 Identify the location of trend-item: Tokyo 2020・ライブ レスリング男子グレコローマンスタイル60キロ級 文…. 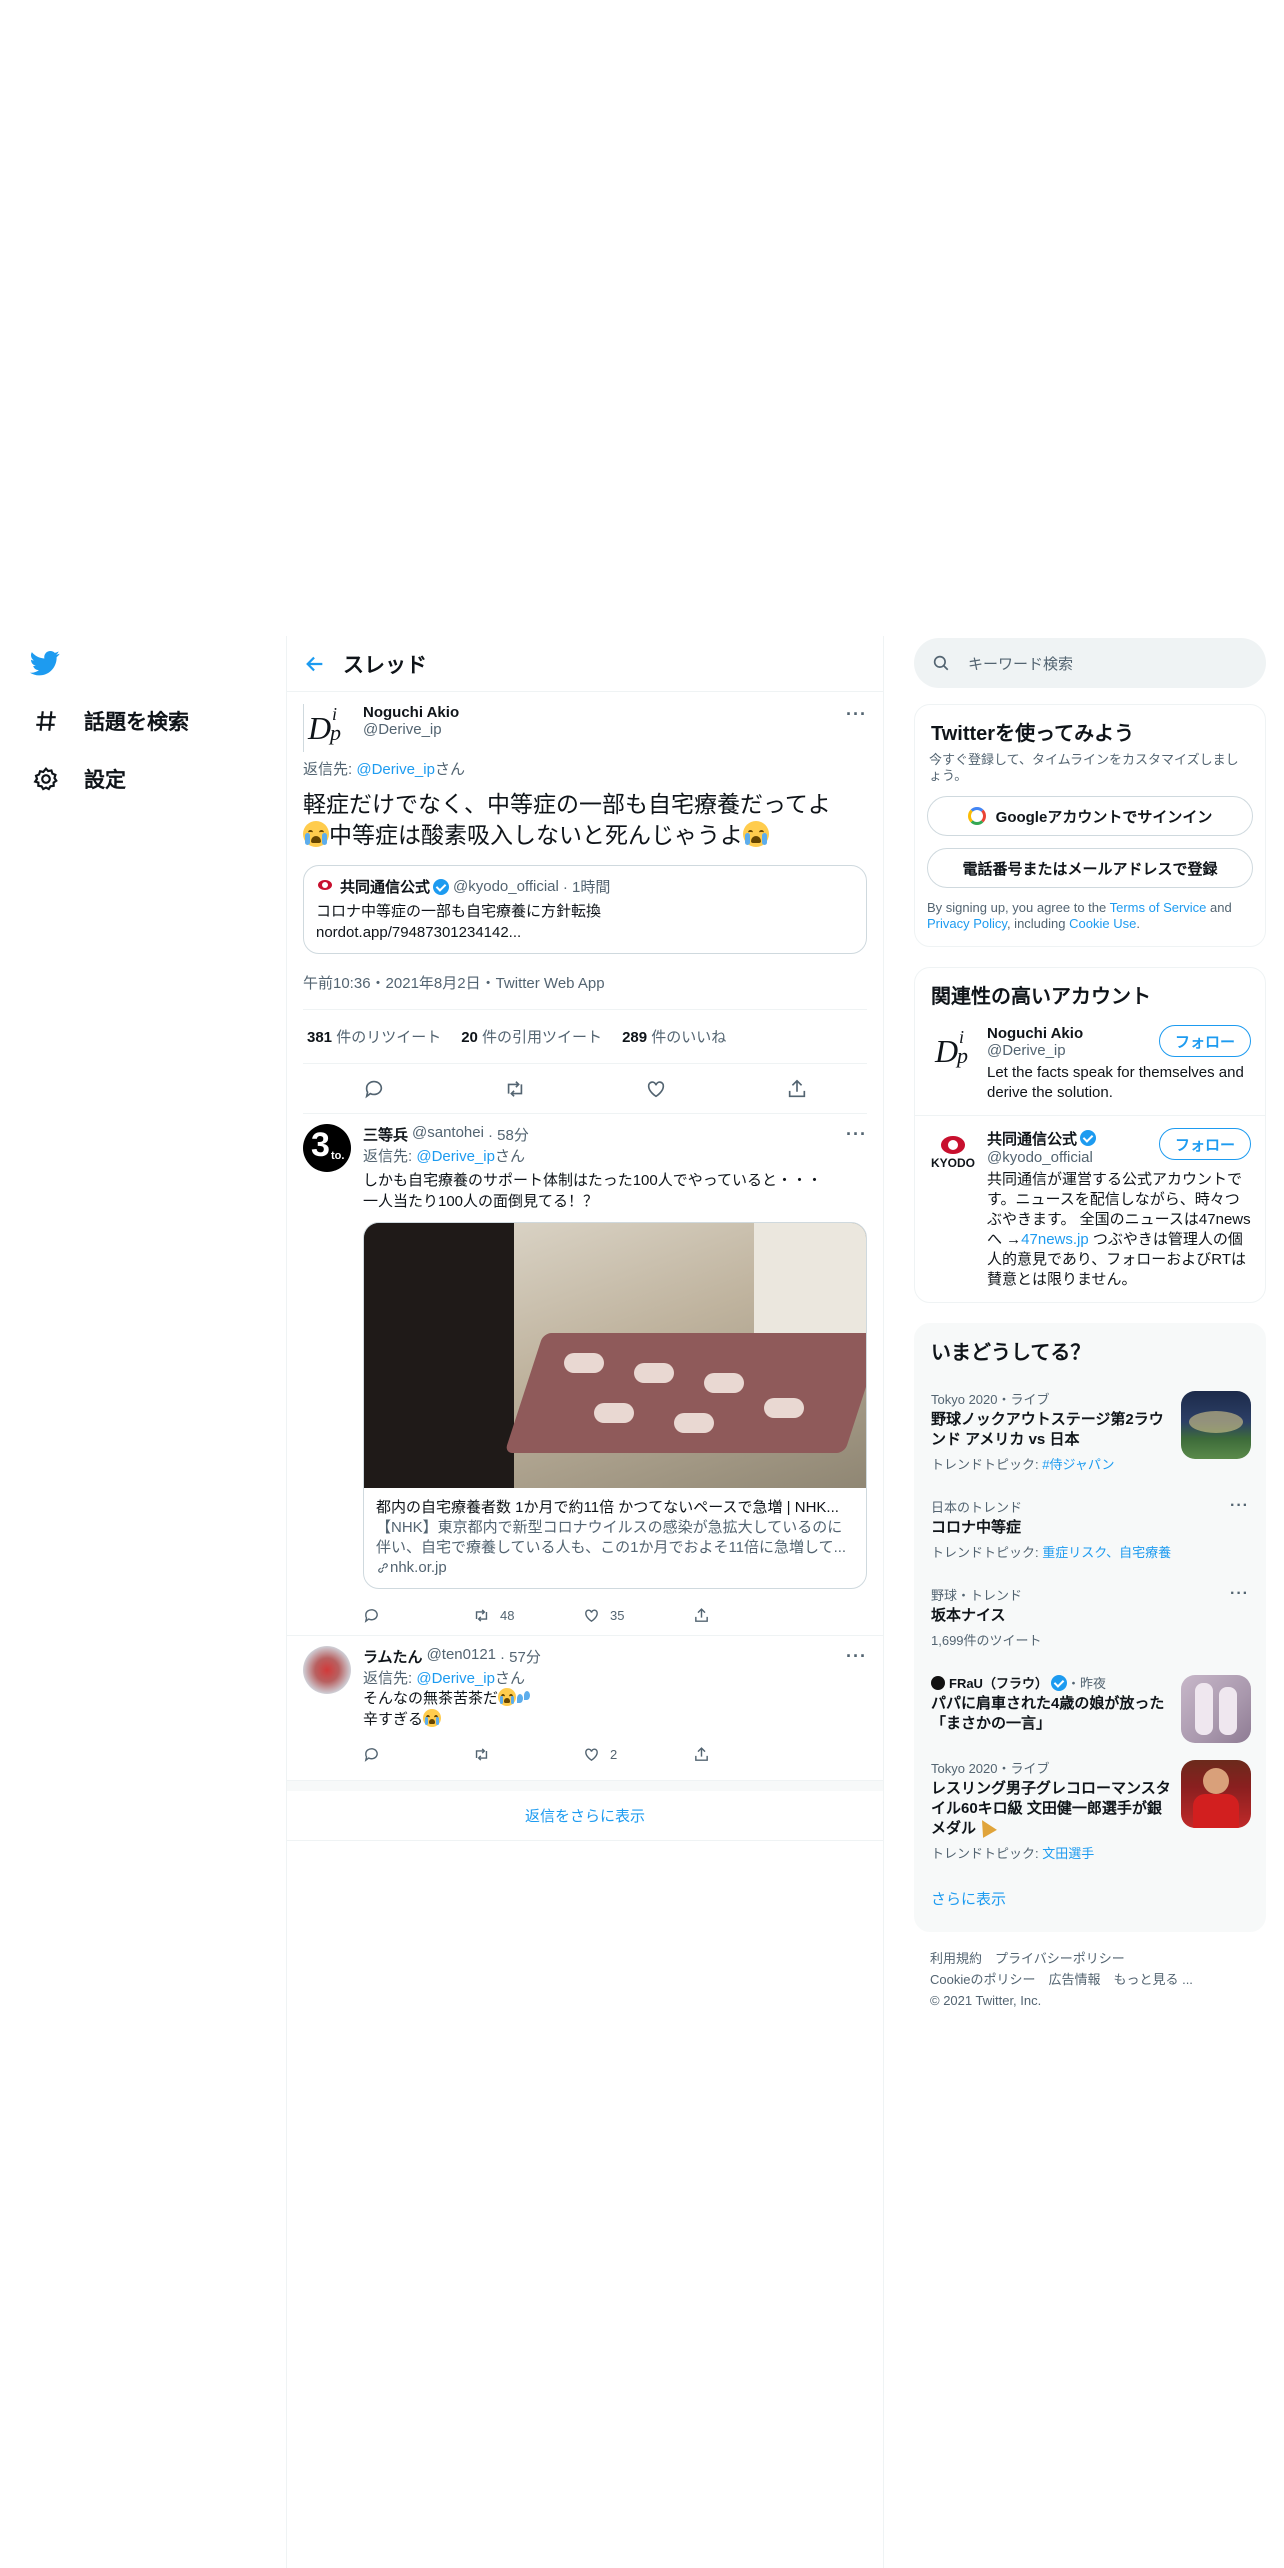
(1090, 1810).